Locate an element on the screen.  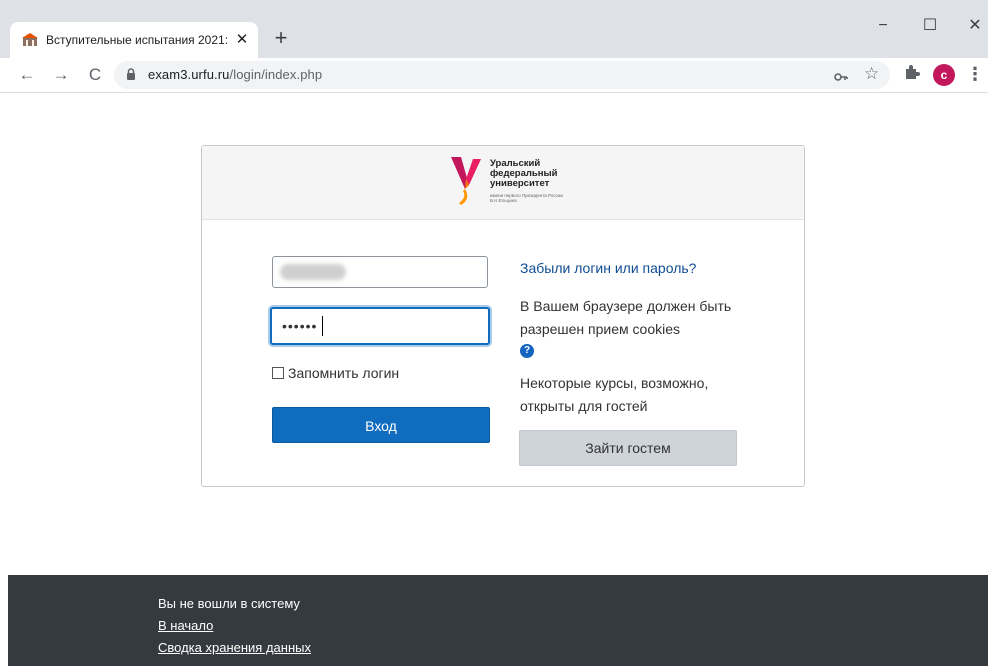
tab-title: Вступительные испытания 2021: is located at coordinates (137, 40).